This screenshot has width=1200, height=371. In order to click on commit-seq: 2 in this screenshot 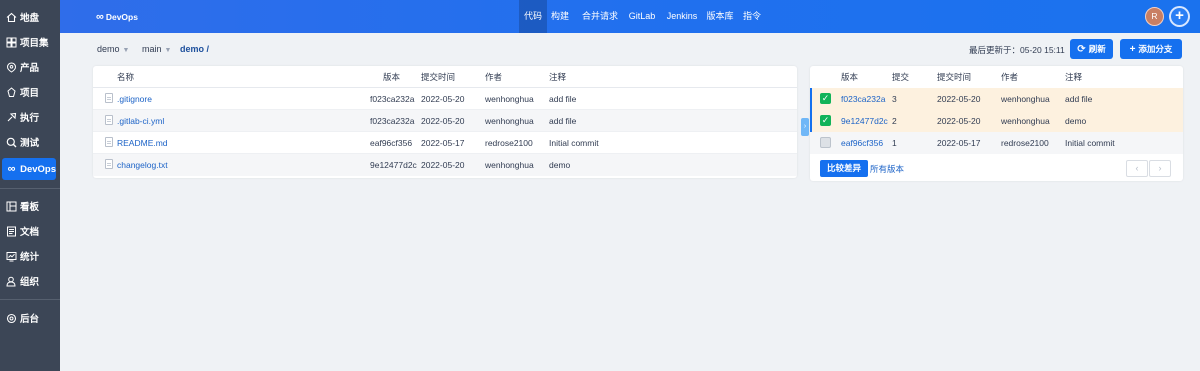, I will do `click(894, 121)`.